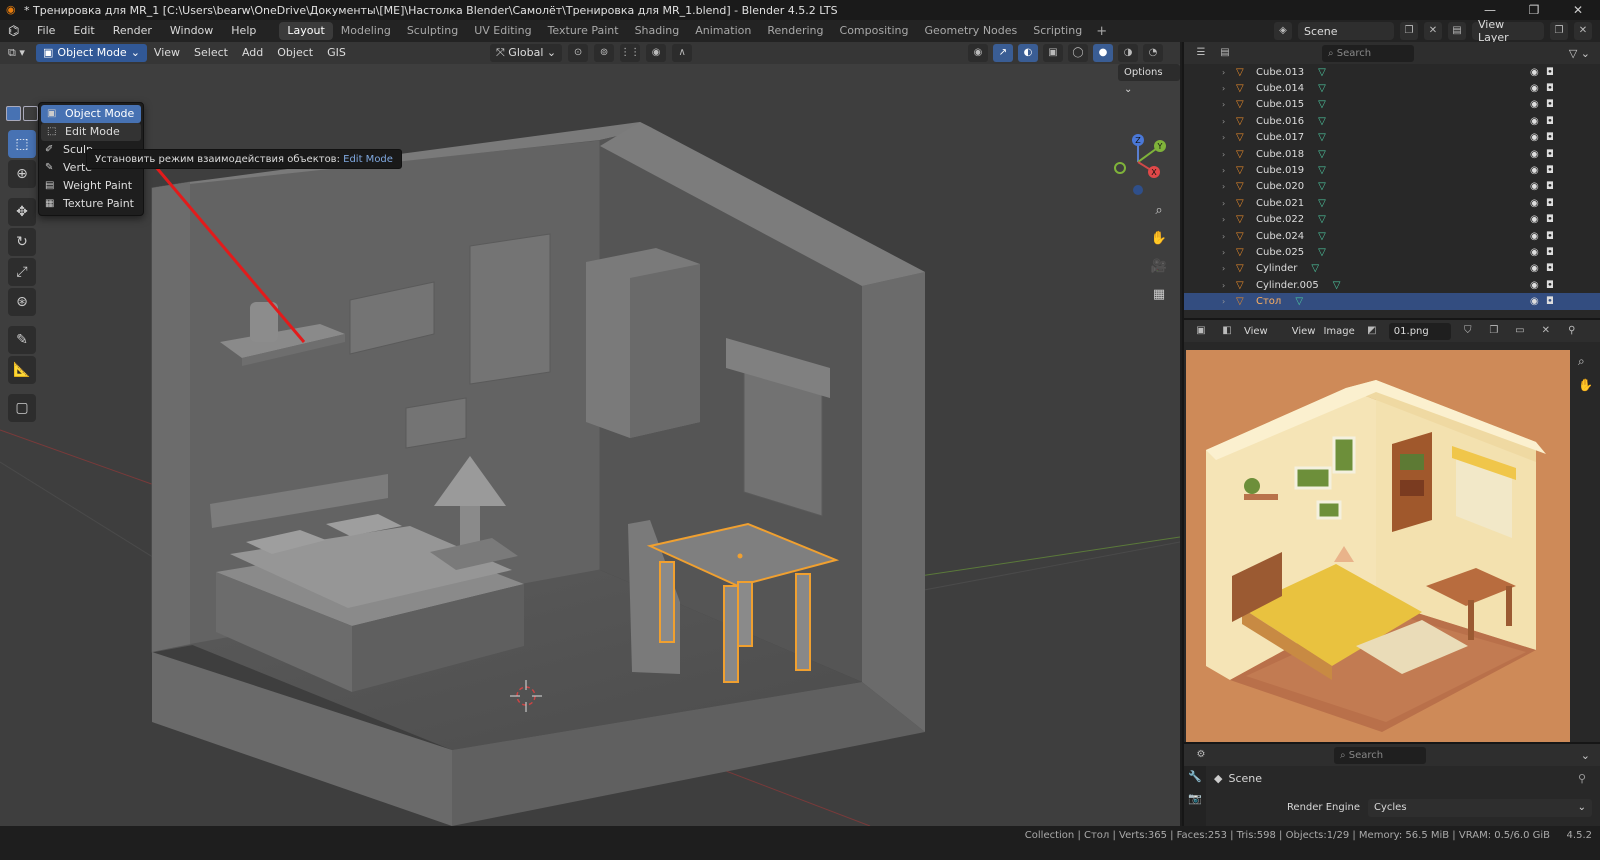 This screenshot has height=860, width=1600. I want to click on workspace-tab-layout: Layout, so click(306, 31).